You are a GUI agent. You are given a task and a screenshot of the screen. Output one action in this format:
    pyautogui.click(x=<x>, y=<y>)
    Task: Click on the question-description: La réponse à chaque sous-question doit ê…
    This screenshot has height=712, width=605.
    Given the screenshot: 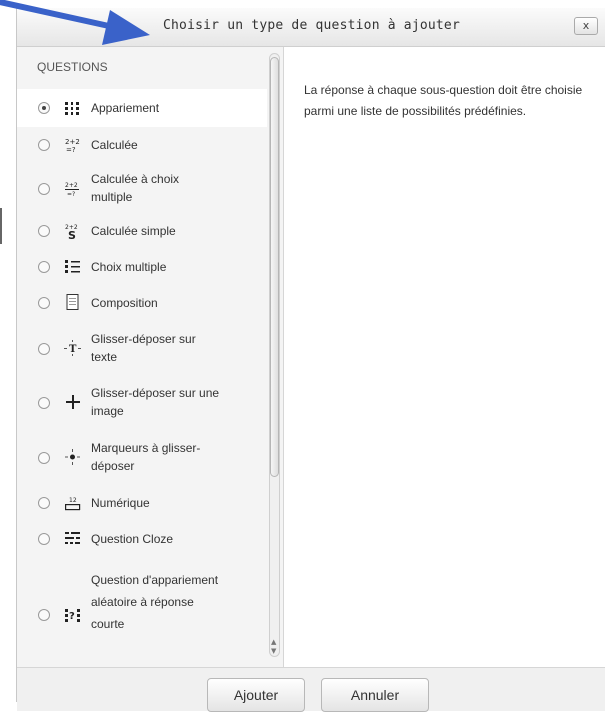 What is the action you would take?
    pyautogui.click(x=443, y=100)
    